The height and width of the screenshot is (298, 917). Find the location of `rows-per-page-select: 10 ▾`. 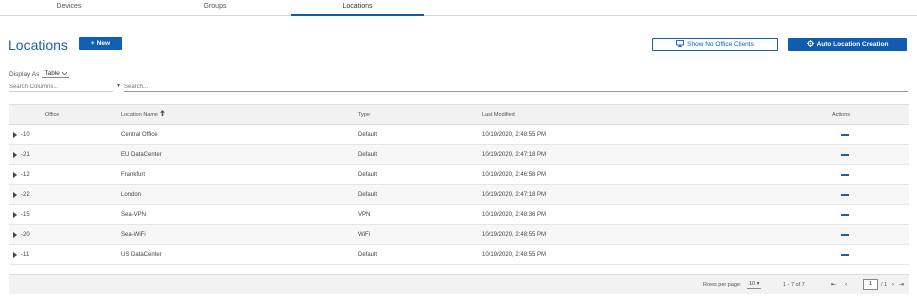

rows-per-page-select: 10 ▾ is located at coordinates (754, 284).